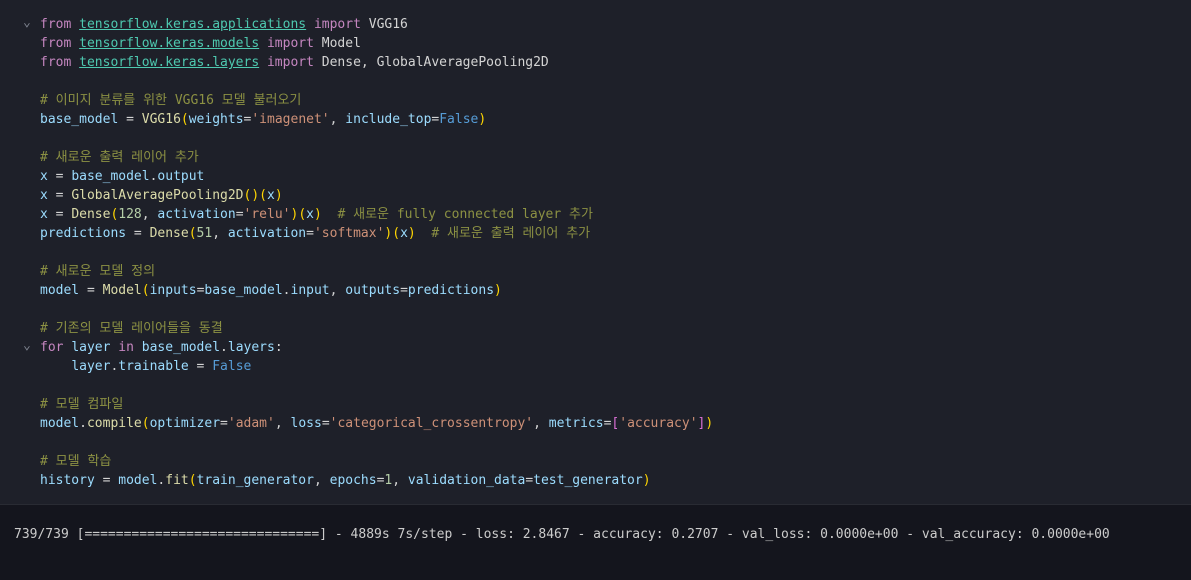 This screenshot has width=1191, height=580. What do you see at coordinates (595, 176) in the screenshot?
I see `code-line: x = base_model.output` at bounding box center [595, 176].